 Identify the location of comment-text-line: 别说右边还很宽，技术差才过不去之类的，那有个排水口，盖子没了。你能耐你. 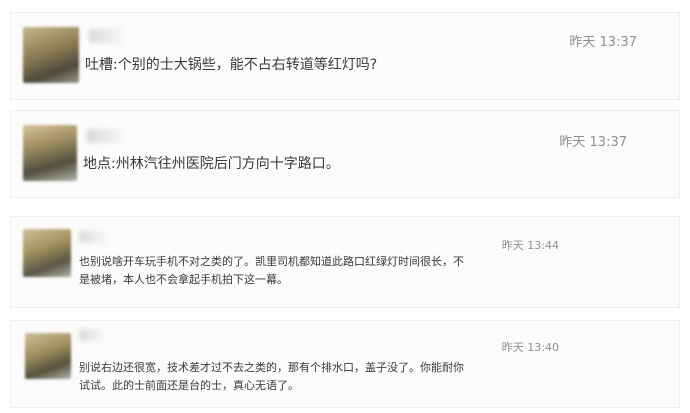
(271, 367).